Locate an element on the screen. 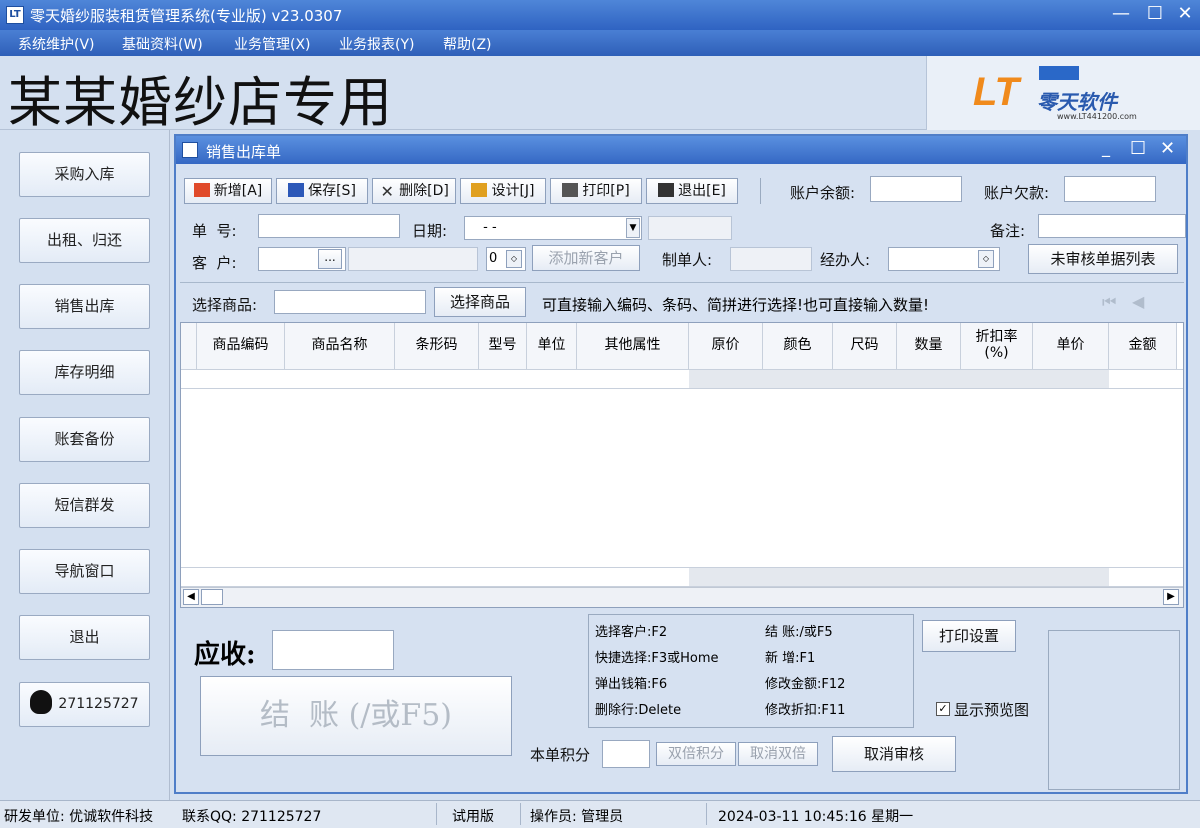 The image size is (1200, 828). date-picker: - - is located at coordinates (553, 228).